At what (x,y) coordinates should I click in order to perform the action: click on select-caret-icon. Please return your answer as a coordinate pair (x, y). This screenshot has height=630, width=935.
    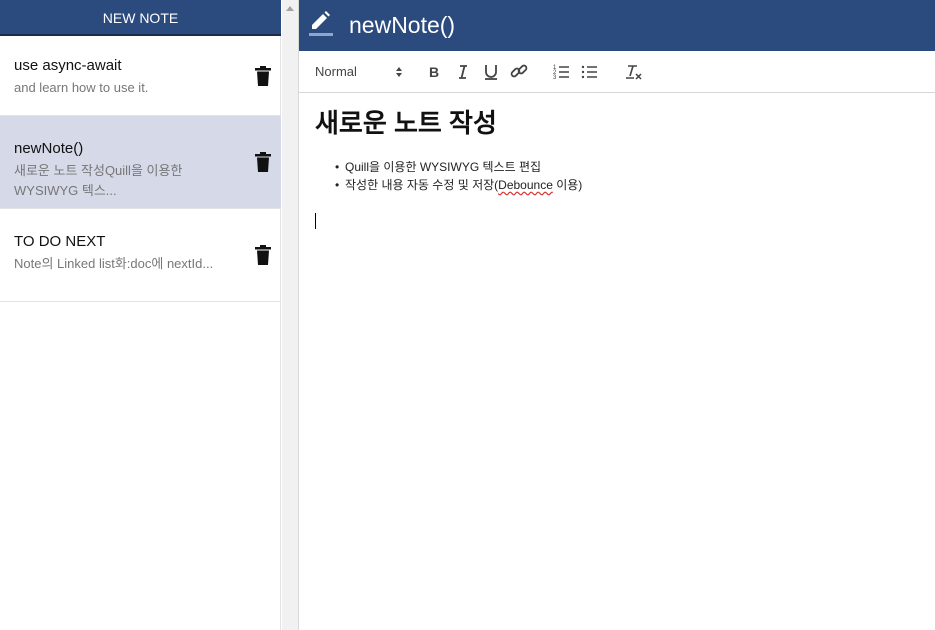
    Looking at the image, I should click on (399, 72).